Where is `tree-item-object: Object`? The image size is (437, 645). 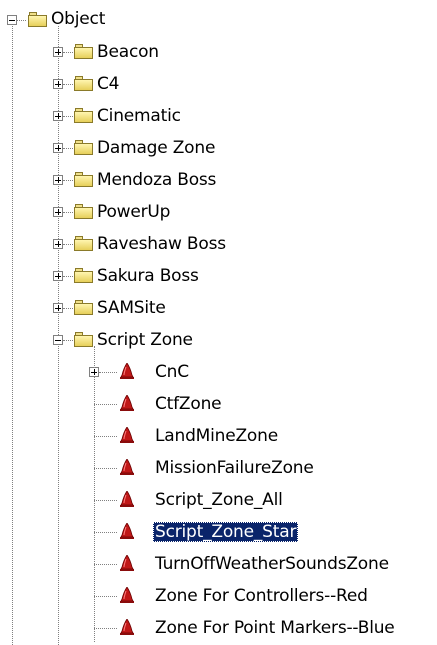 tree-item-object: Object is located at coordinates (78, 19).